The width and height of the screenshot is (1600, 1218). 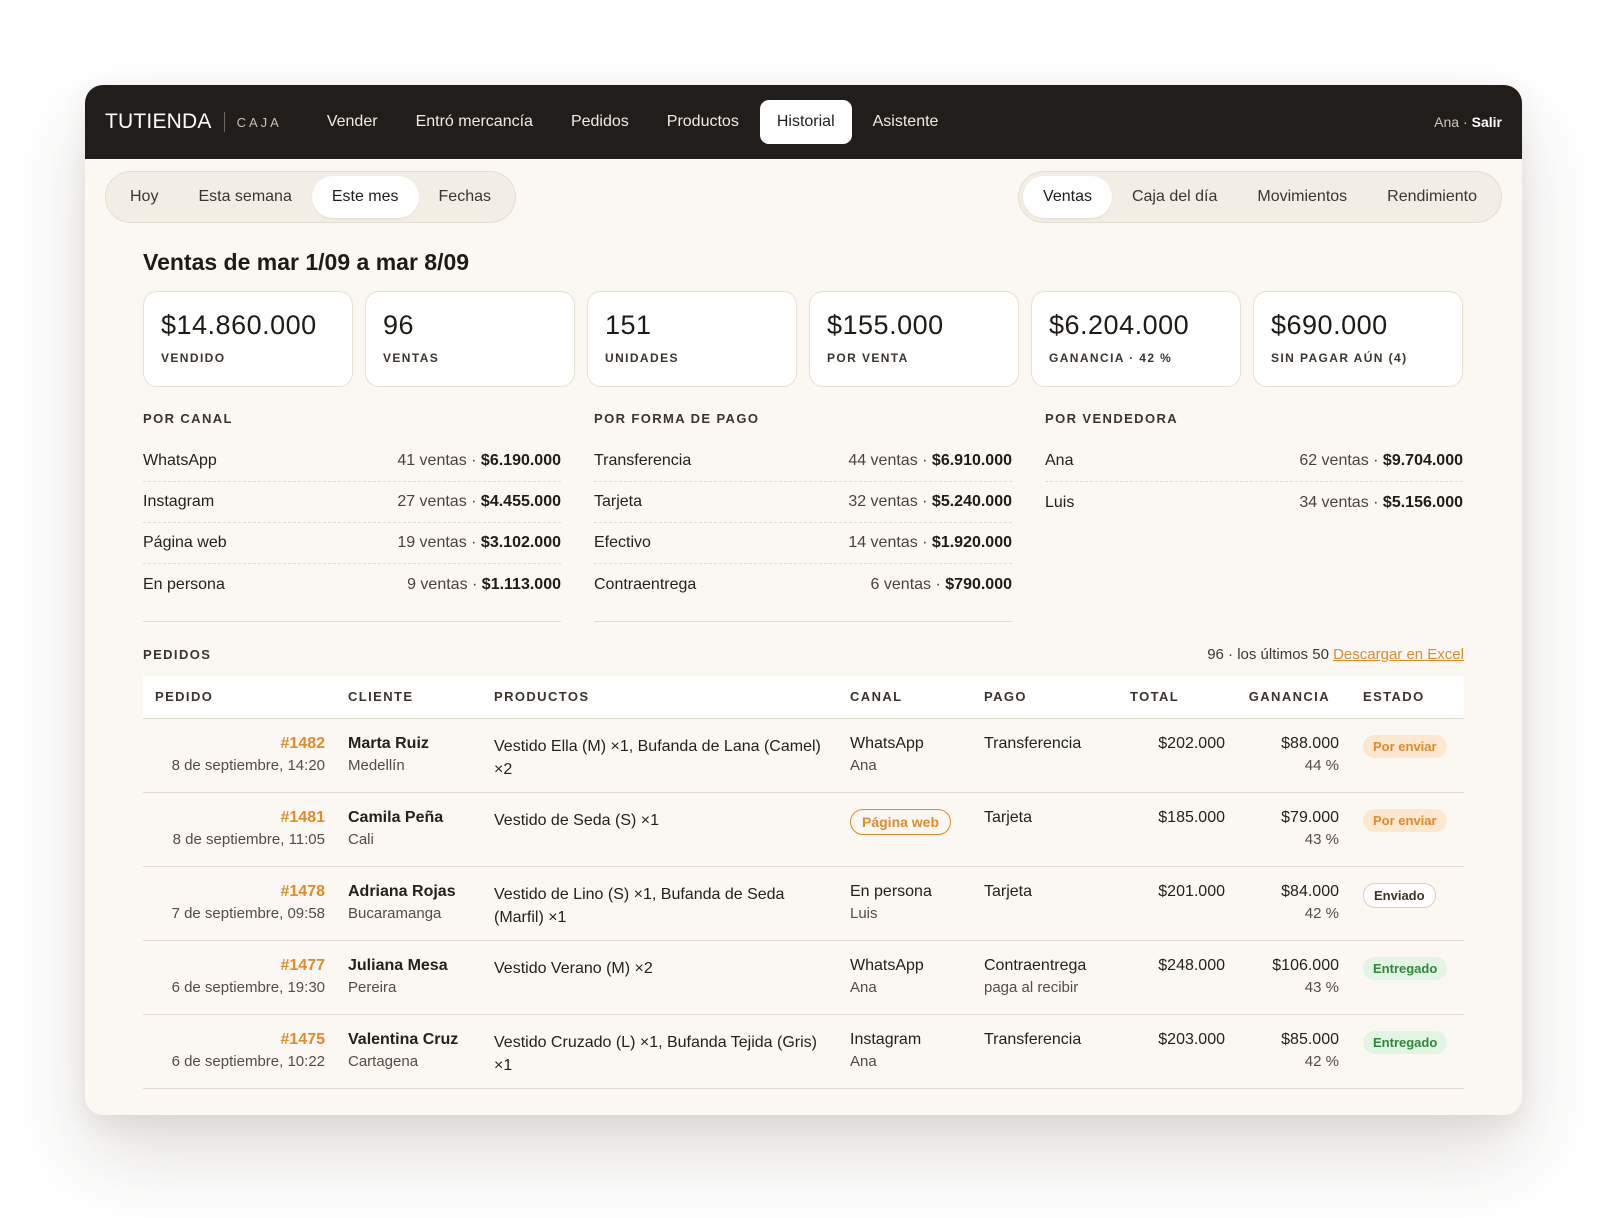 I want to click on nav-asistente: Asistente, so click(x=906, y=122).